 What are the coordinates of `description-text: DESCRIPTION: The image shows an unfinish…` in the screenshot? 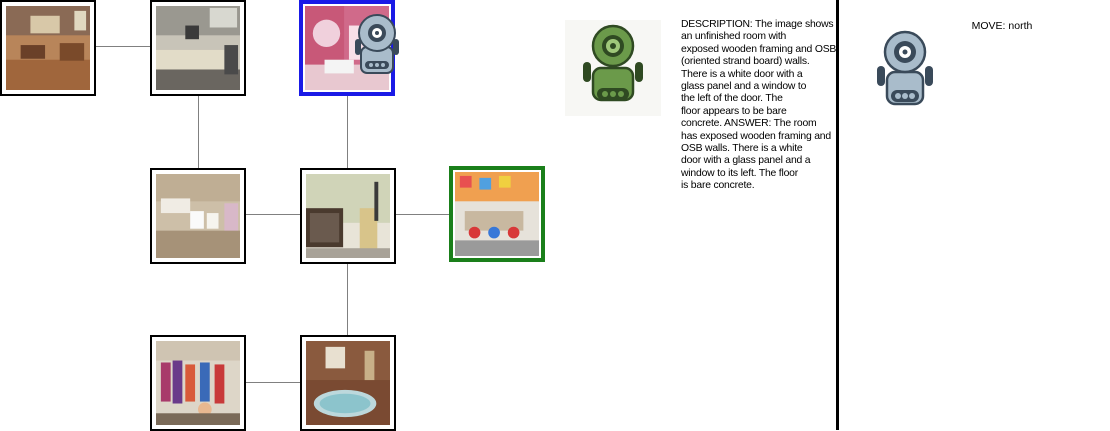 It's located at (759, 105).